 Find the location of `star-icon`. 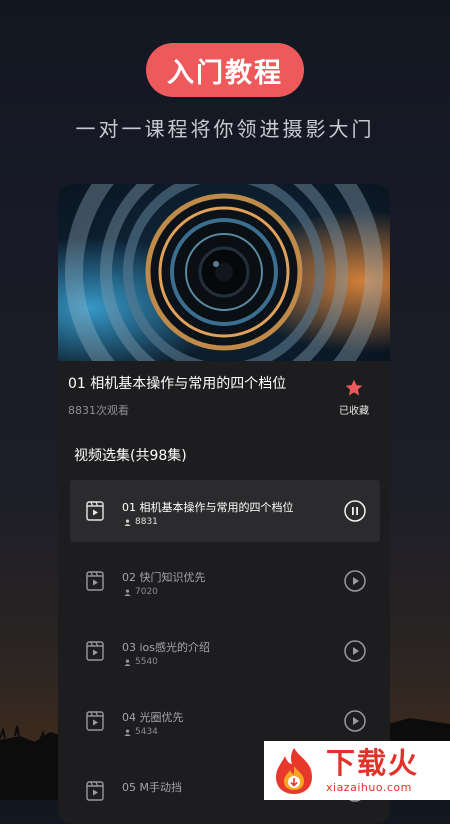

star-icon is located at coordinates (354, 387).